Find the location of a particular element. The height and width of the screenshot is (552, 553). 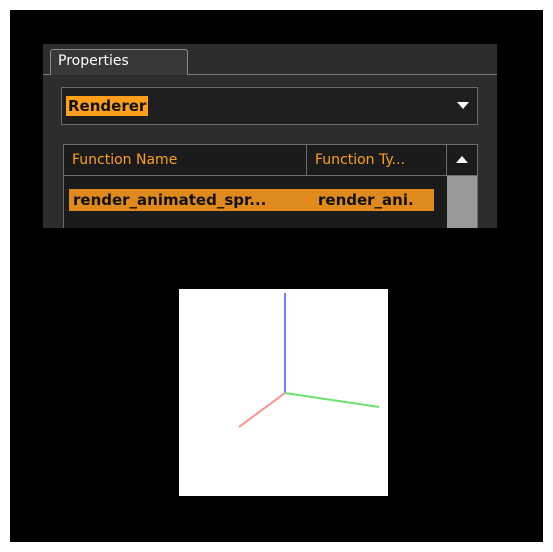

z-axis-line is located at coordinates (262, 410).